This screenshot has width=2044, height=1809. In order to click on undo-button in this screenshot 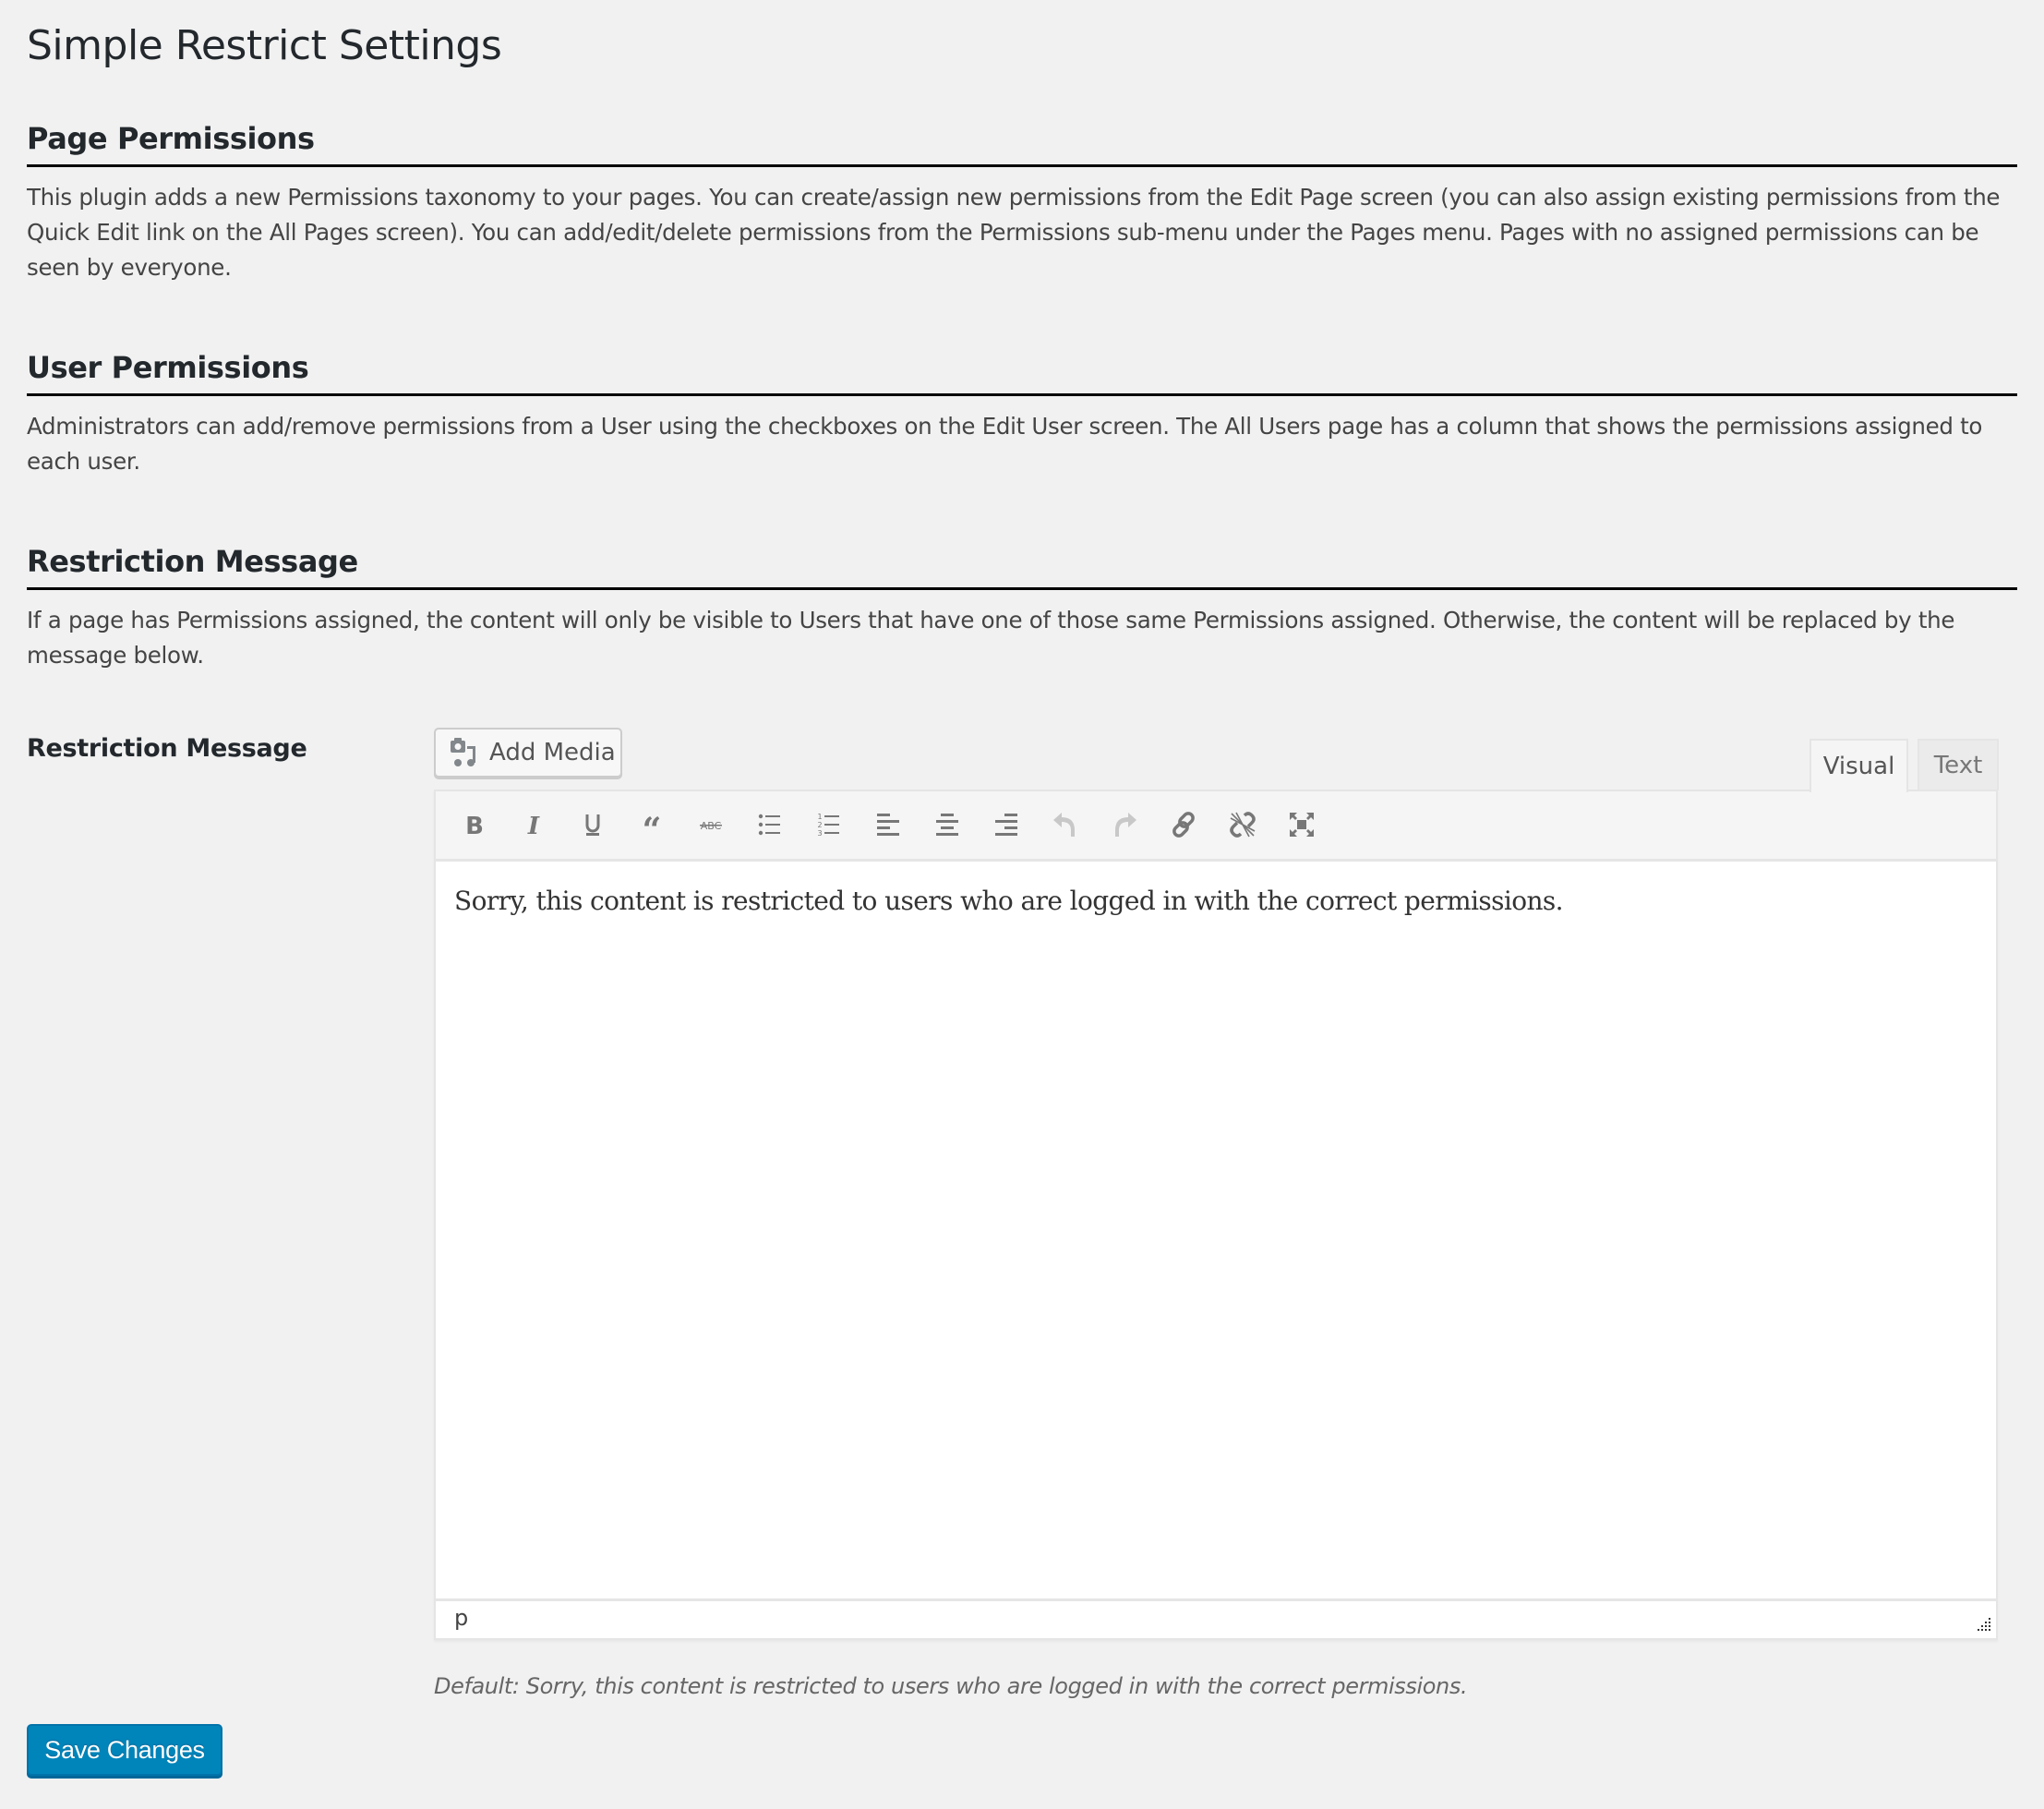, I will do `click(1065, 824)`.